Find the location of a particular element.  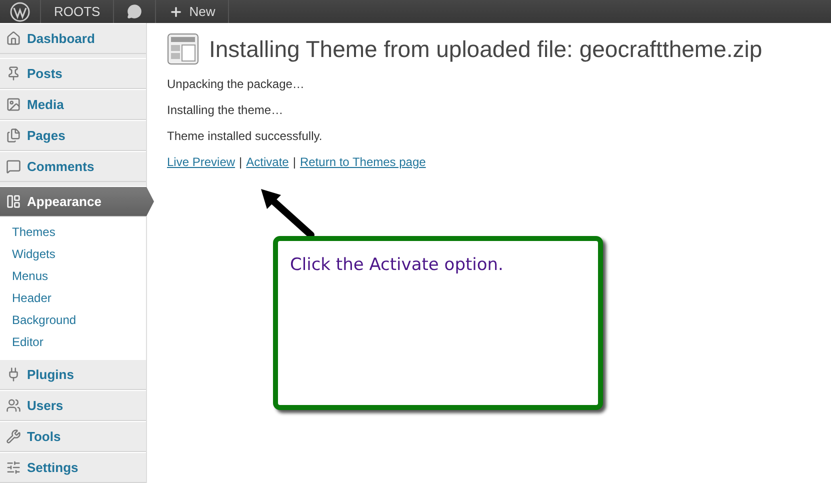

menu-item: Media is located at coordinates (73, 104).